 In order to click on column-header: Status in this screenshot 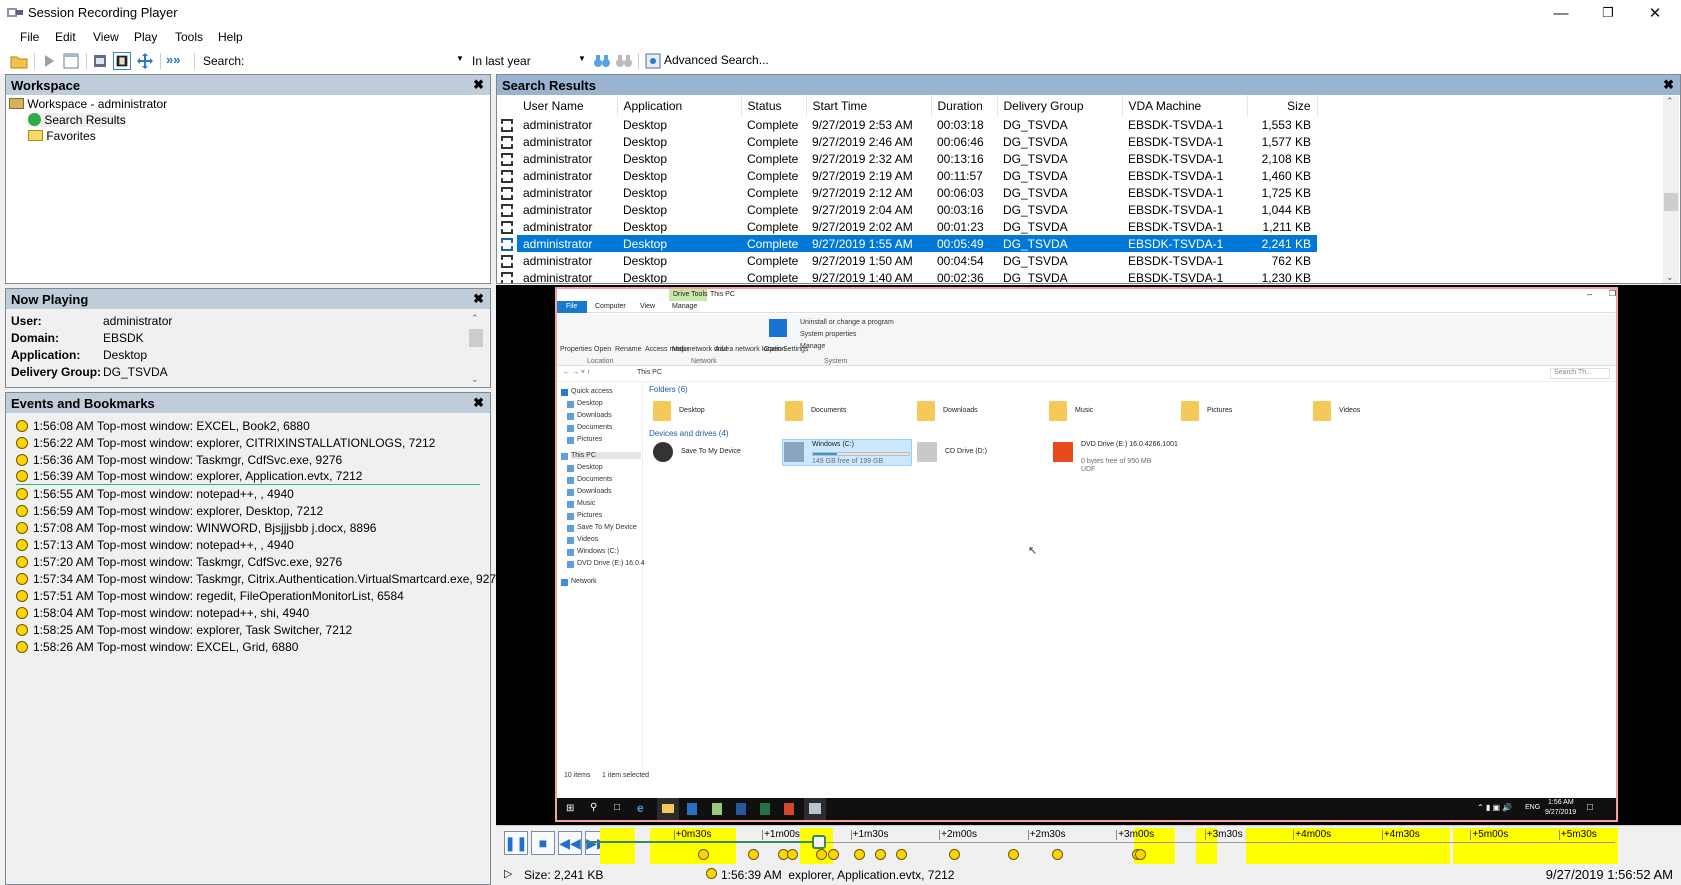, I will do `click(774, 105)`.